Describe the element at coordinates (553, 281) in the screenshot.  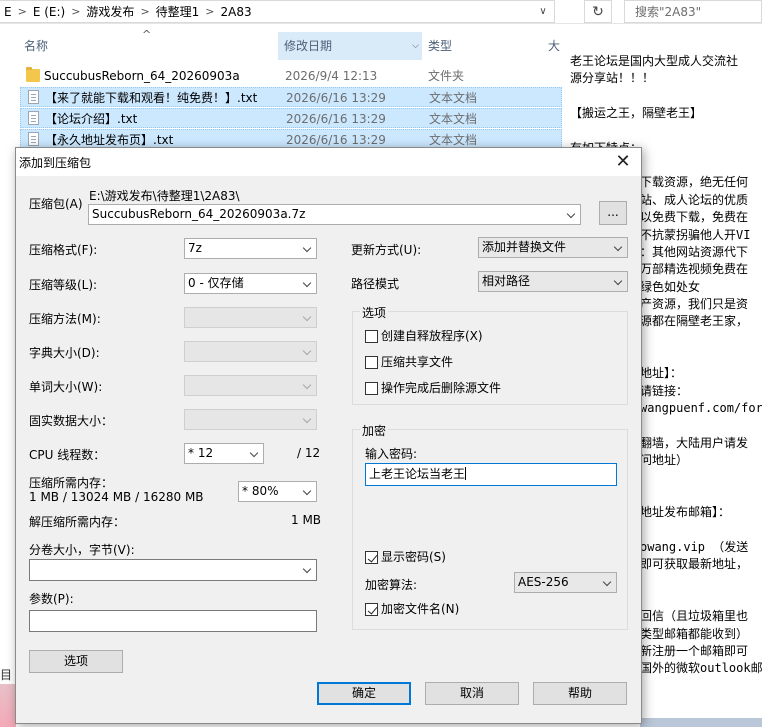
I see `path-mode-select: 相对路径` at that location.